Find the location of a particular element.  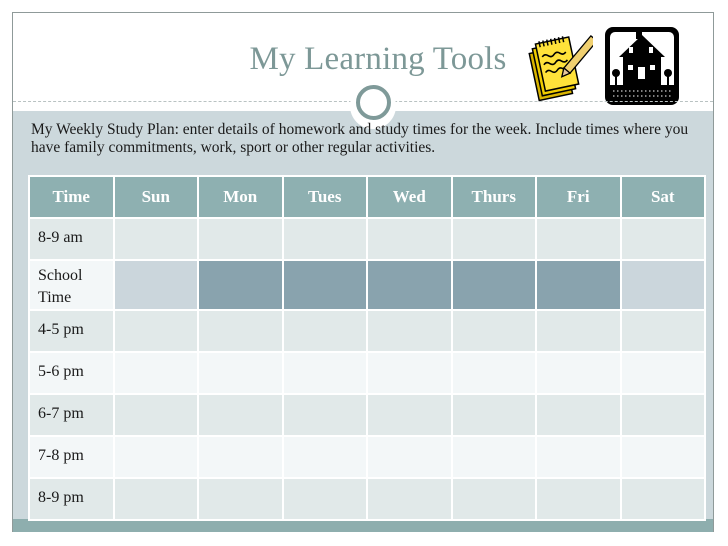

header-wed: Wed is located at coordinates (409, 197).